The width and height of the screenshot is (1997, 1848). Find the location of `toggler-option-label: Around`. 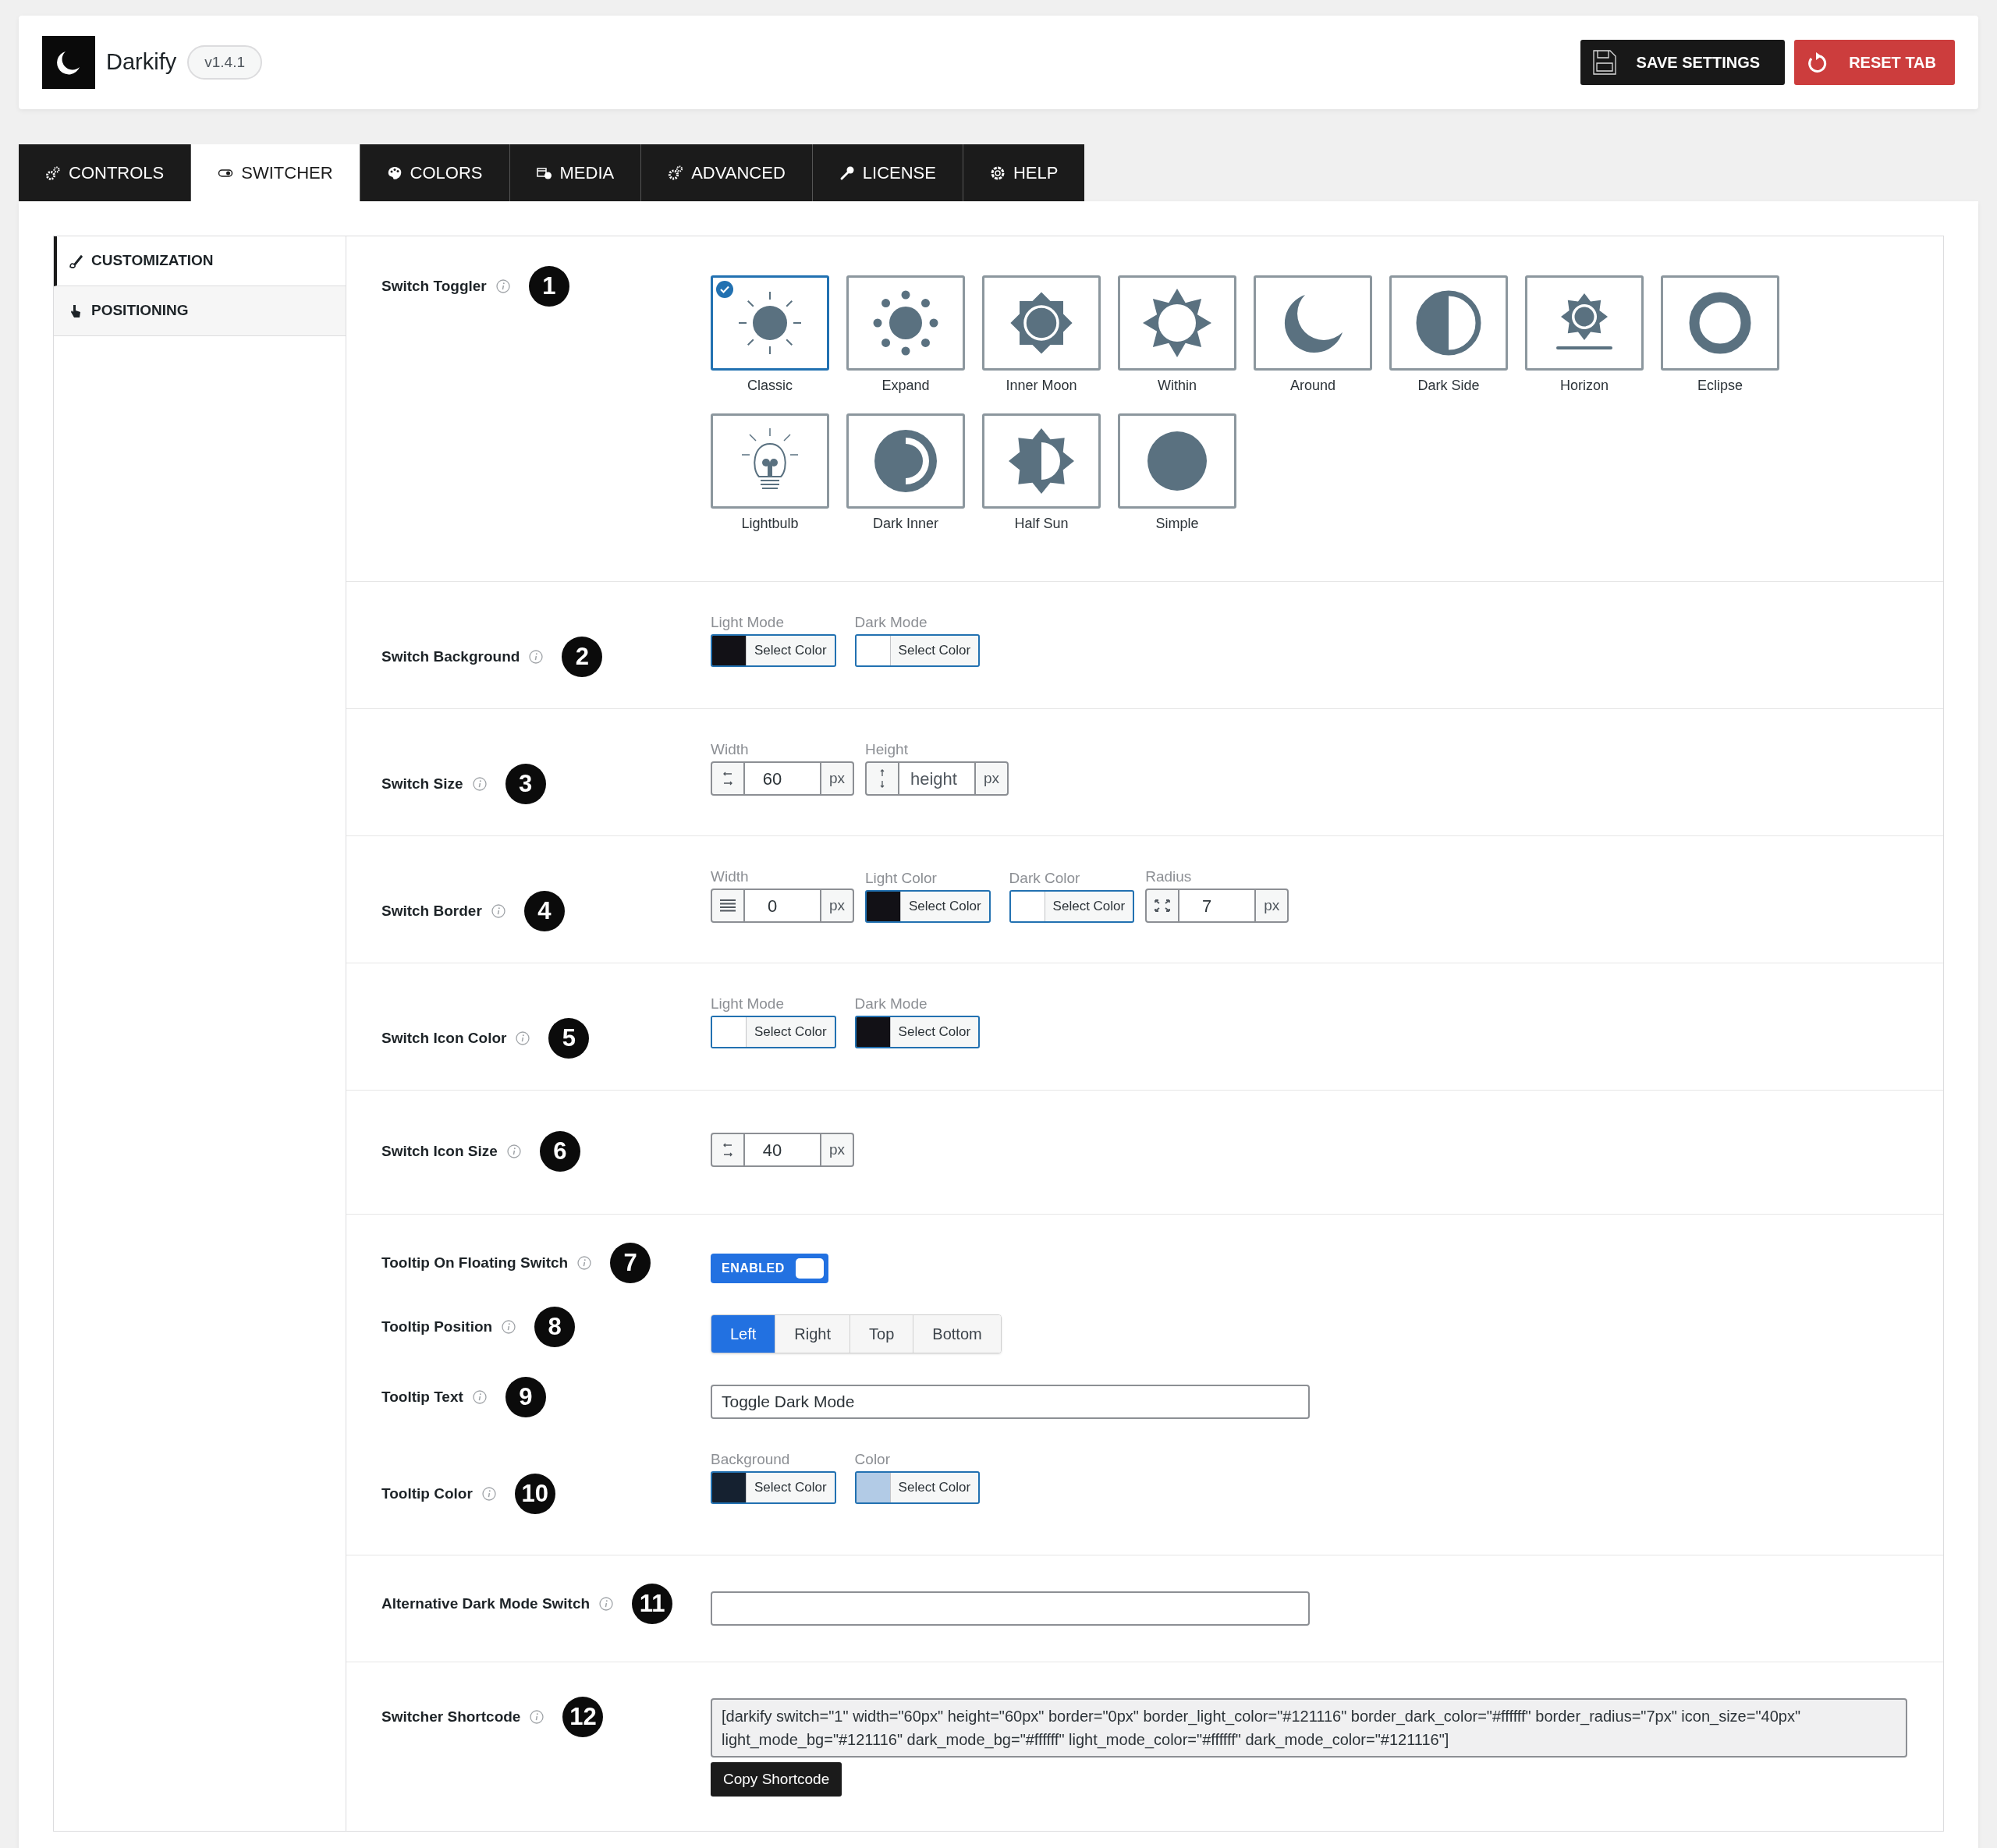

toggler-option-label: Around is located at coordinates (1312, 386).